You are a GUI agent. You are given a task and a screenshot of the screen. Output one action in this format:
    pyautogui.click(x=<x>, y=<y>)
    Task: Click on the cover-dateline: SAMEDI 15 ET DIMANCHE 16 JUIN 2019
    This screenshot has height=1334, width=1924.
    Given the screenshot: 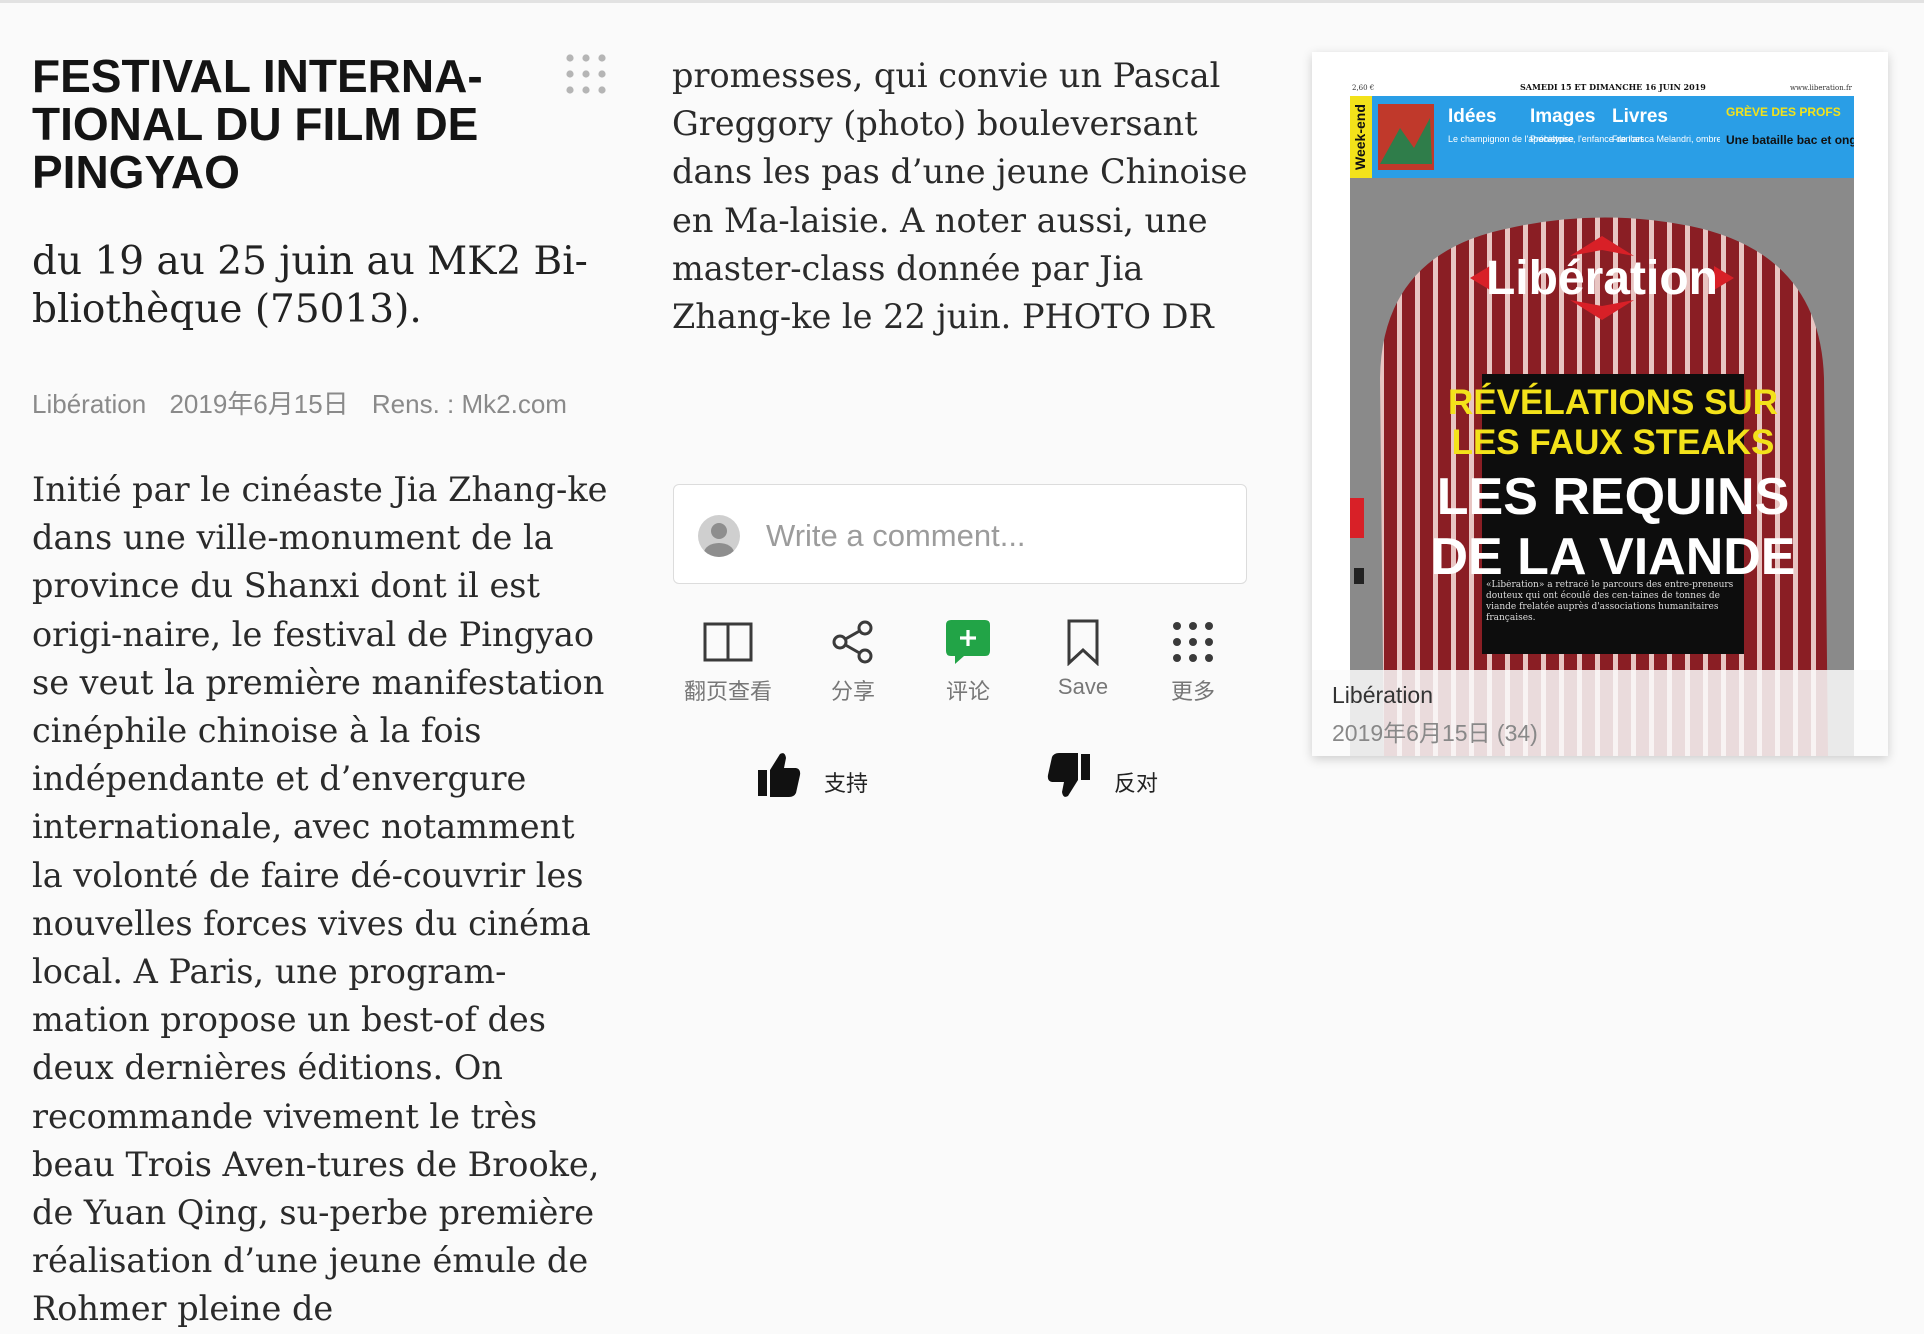 What is the action you would take?
    pyautogui.click(x=1613, y=87)
    